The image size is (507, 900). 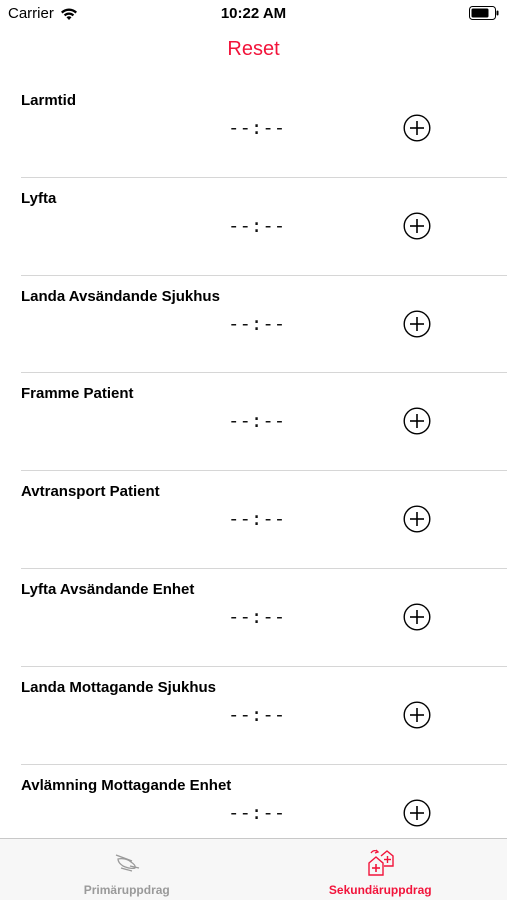 I want to click on row-title: Lyfta, so click(x=39, y=198).